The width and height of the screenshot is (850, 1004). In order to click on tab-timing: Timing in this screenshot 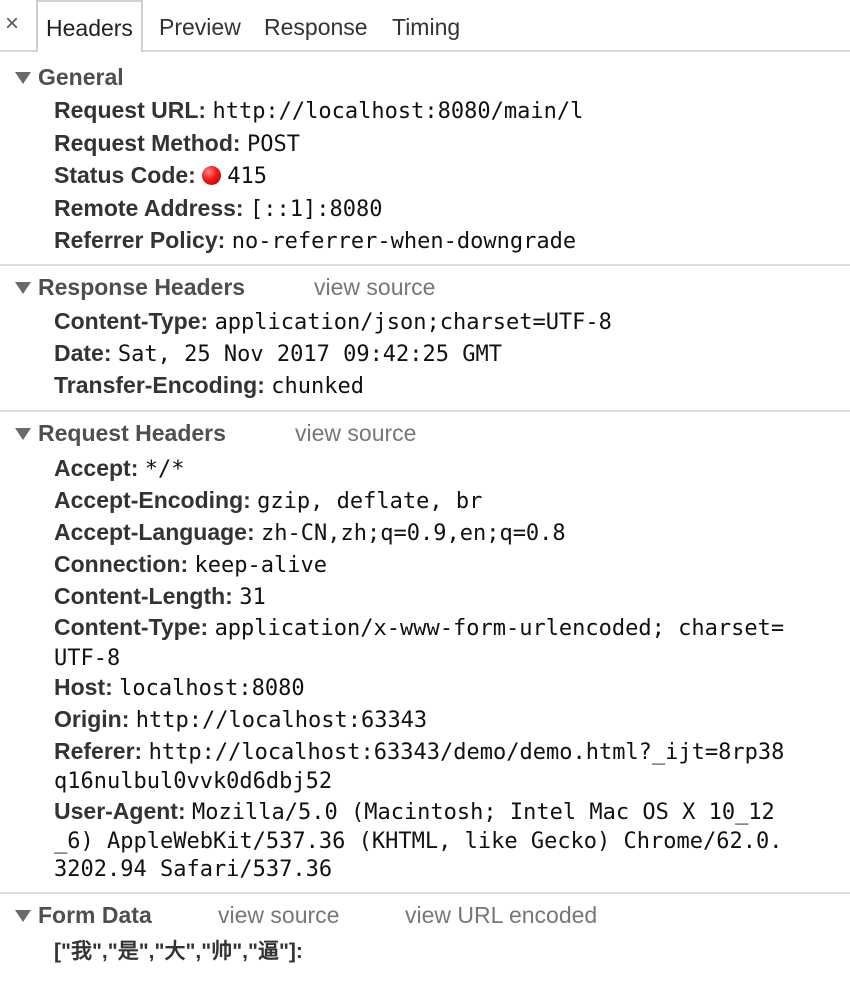, I will do `click(426, 25)`.